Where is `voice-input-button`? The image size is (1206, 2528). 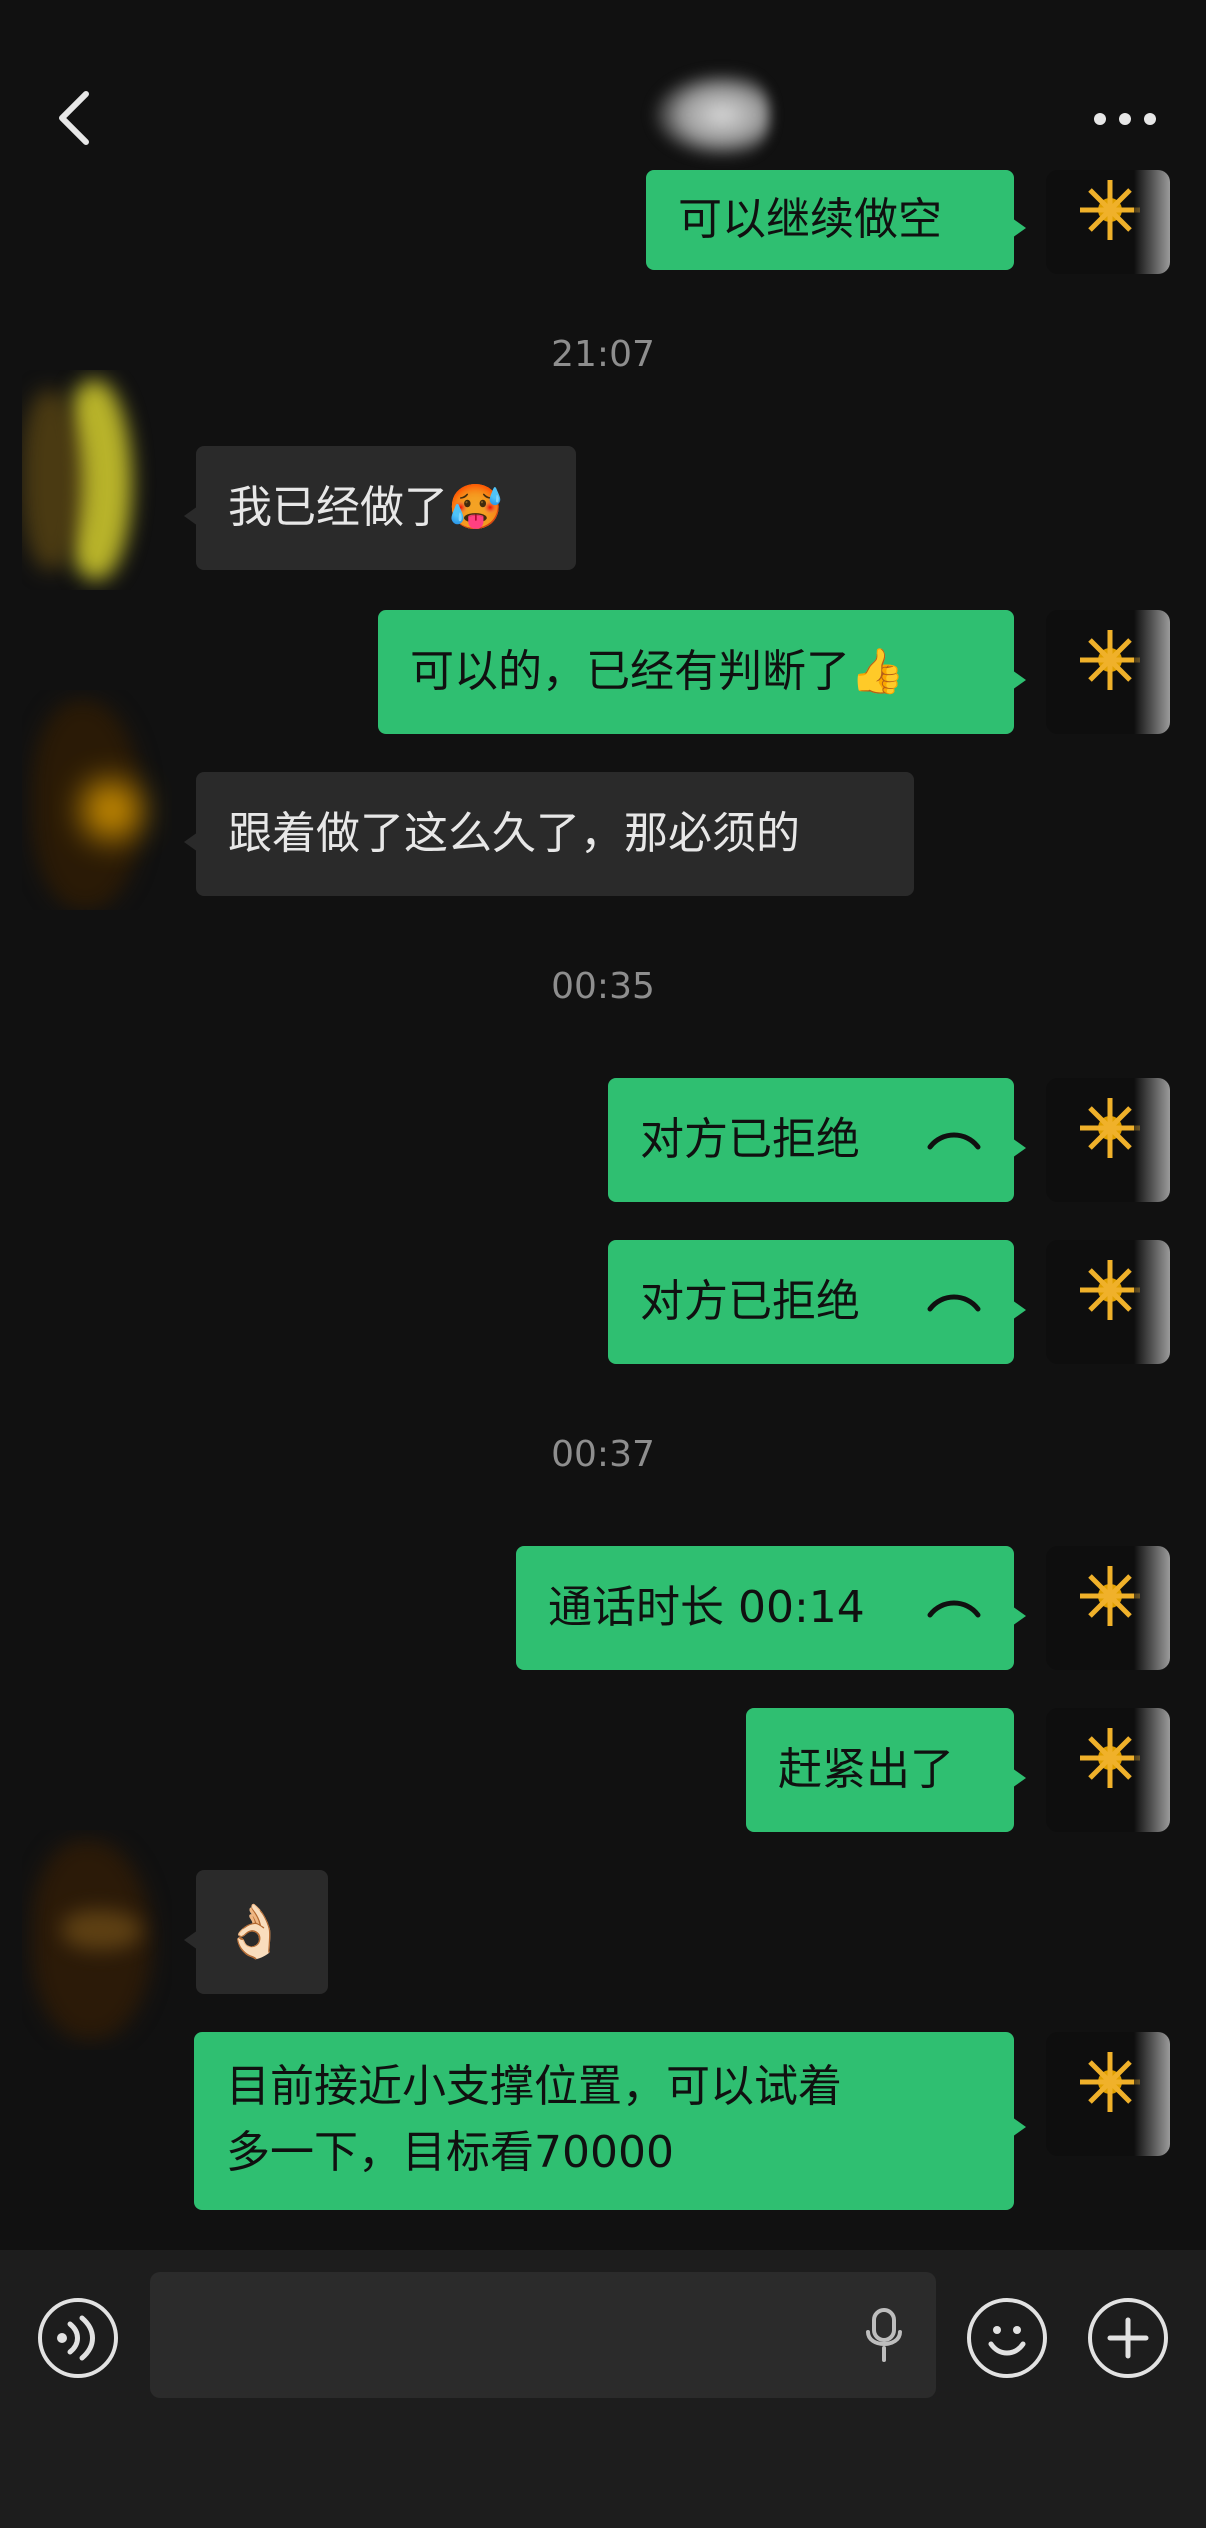 voice-input-button is located at coordinates (78, 2338).